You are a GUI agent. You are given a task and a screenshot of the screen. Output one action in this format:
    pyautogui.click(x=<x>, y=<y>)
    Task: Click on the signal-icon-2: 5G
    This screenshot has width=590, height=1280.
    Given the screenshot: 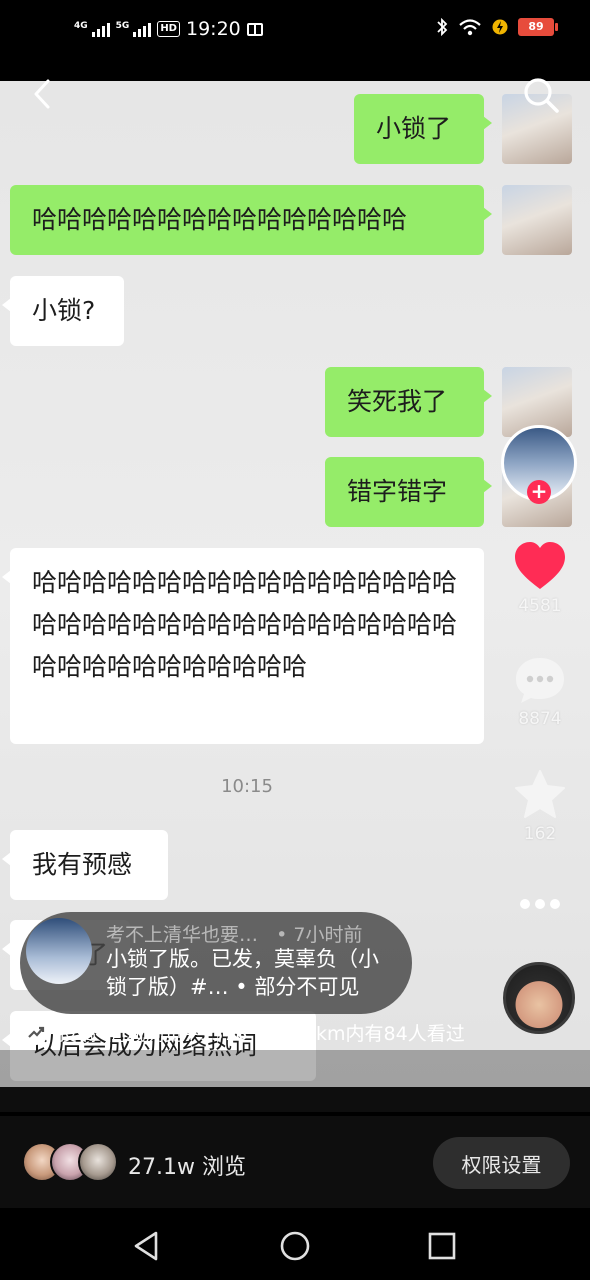 What is the action you would take?
    pyautogui.click(x=134, y=29)
    